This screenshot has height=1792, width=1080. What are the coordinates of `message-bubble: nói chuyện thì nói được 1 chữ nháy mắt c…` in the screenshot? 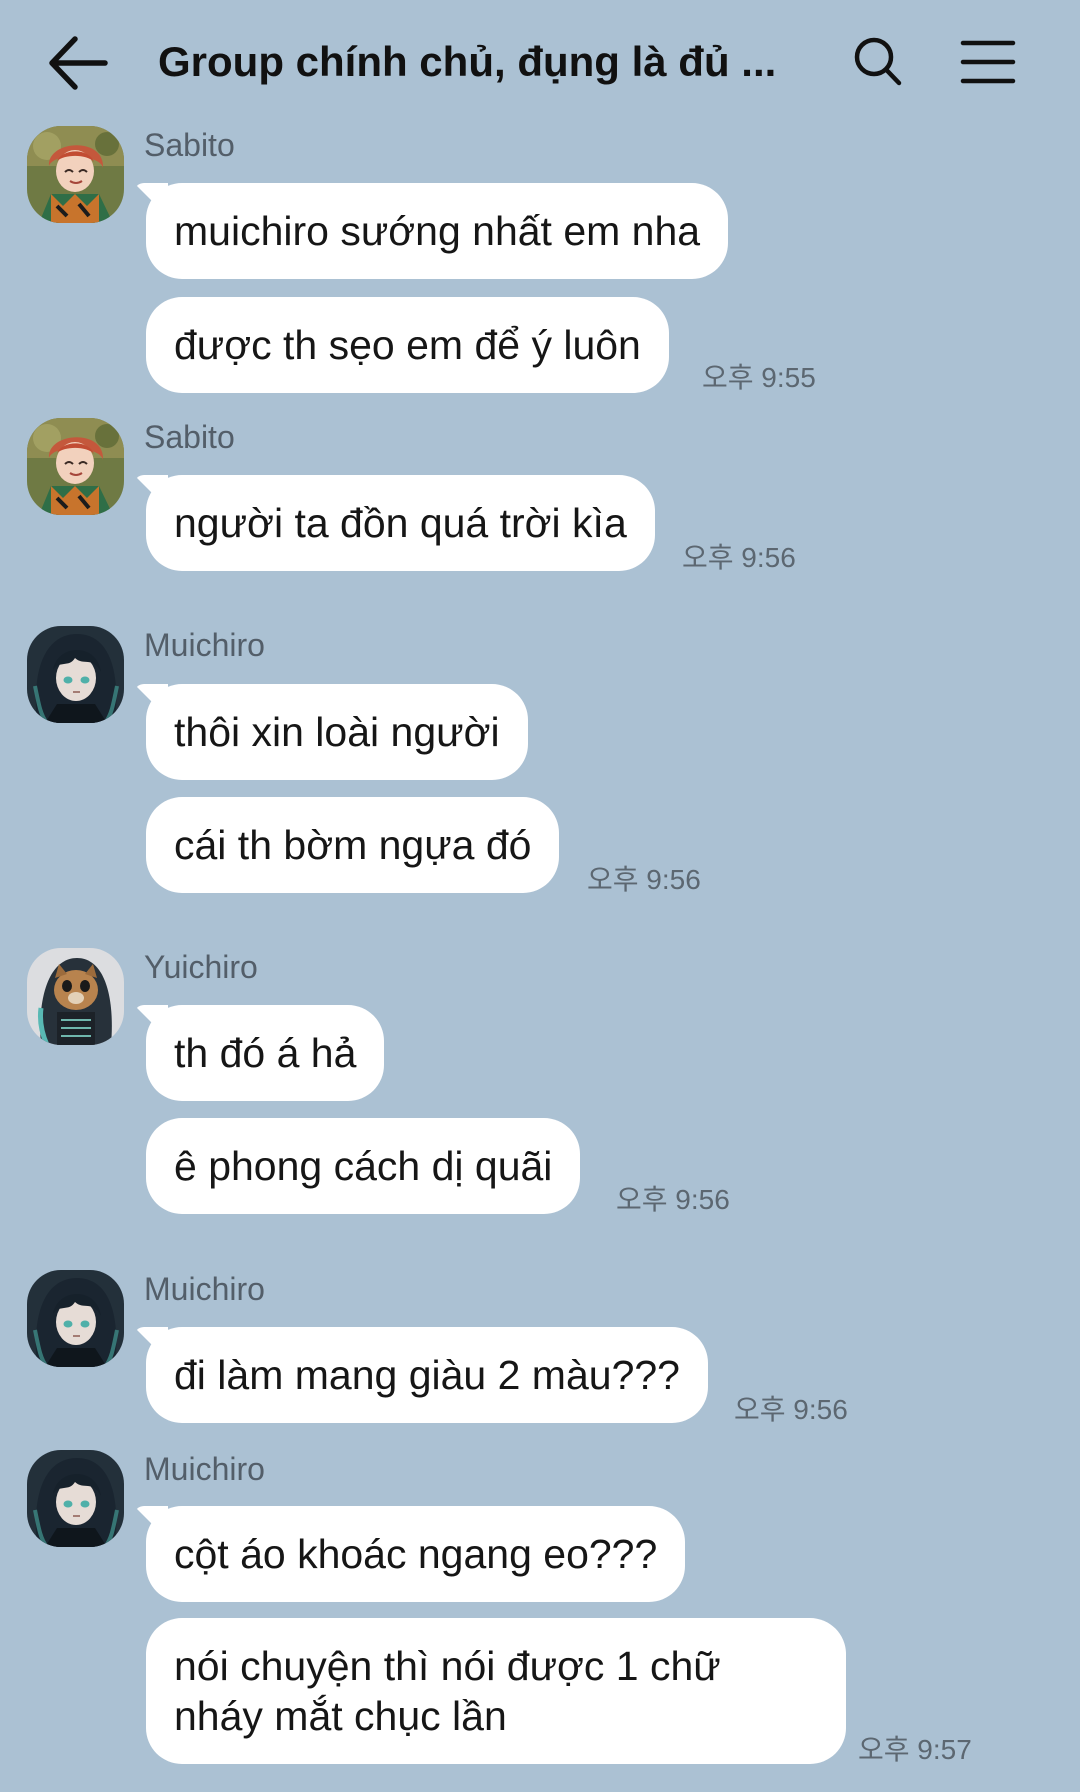 It's located at (496, 1691).